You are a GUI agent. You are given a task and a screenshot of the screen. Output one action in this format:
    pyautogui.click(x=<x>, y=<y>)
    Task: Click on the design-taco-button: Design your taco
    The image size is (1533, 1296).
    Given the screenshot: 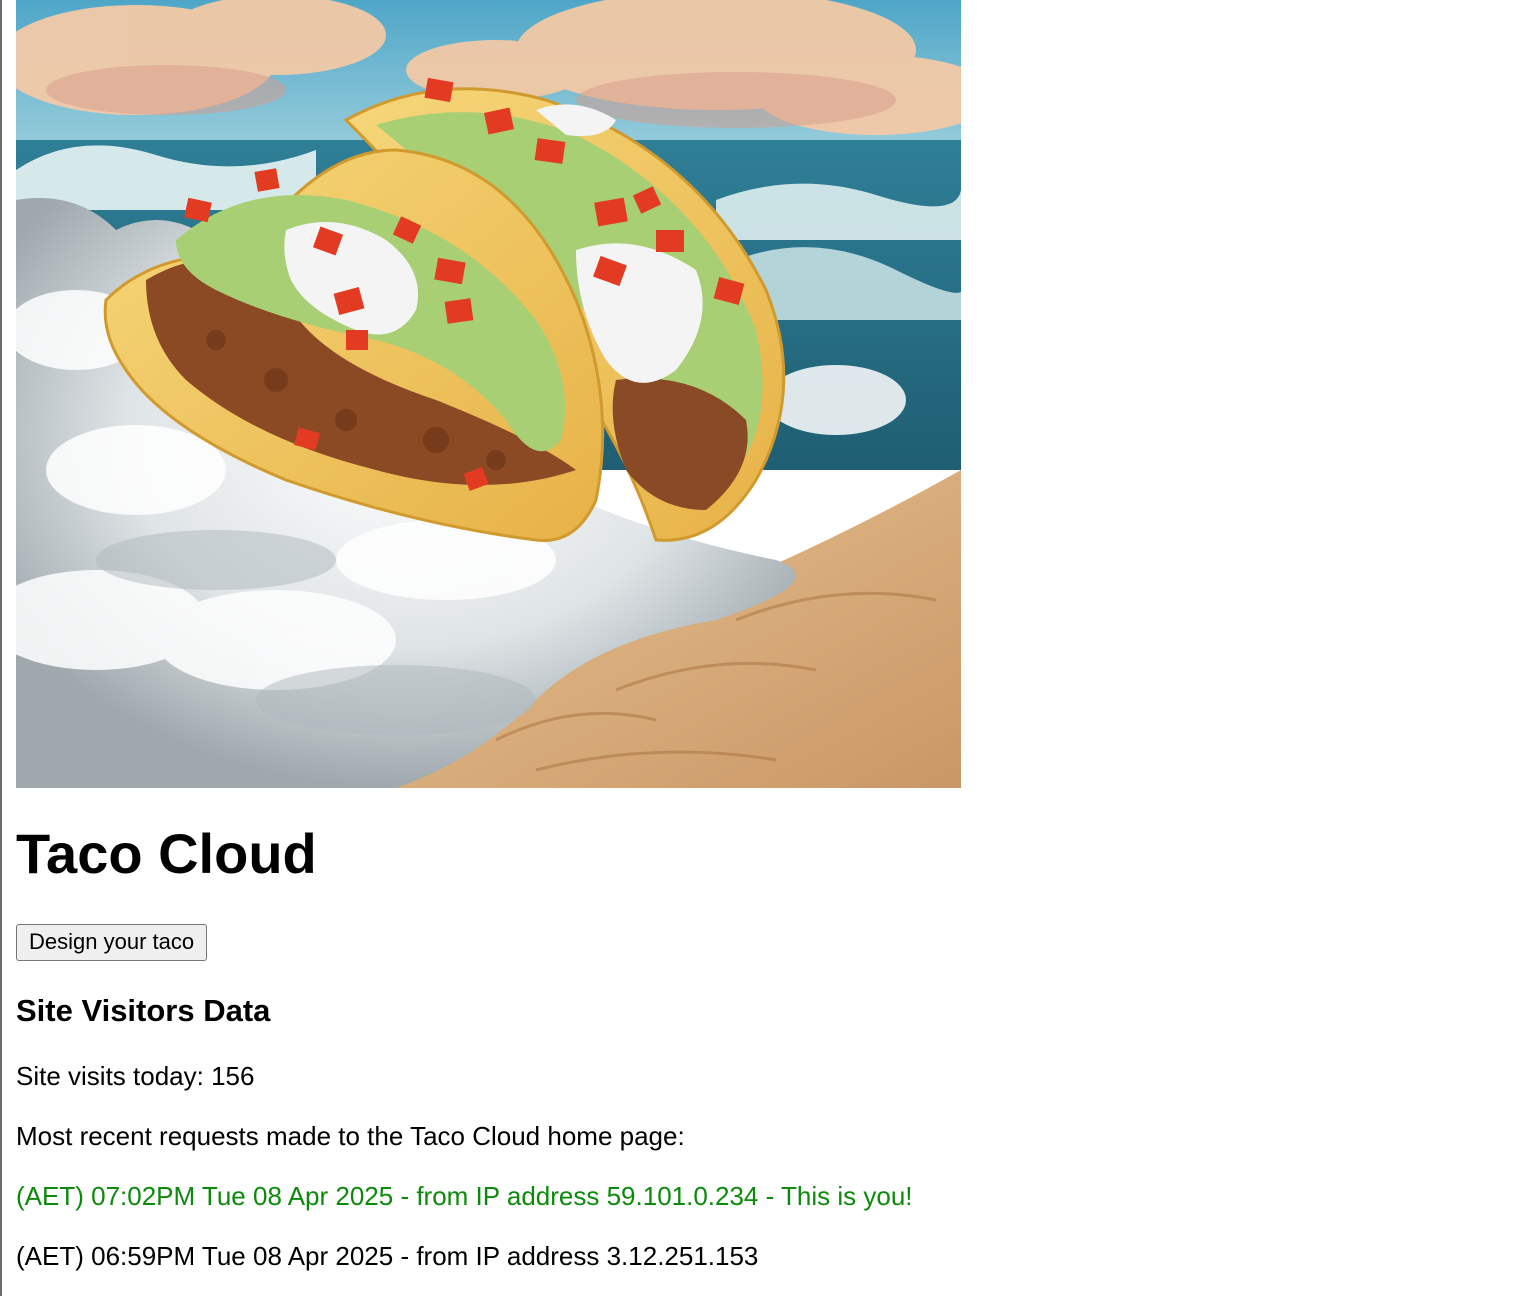 What is the action you would take?
    pyautogui.click(x=112, y=942)
    